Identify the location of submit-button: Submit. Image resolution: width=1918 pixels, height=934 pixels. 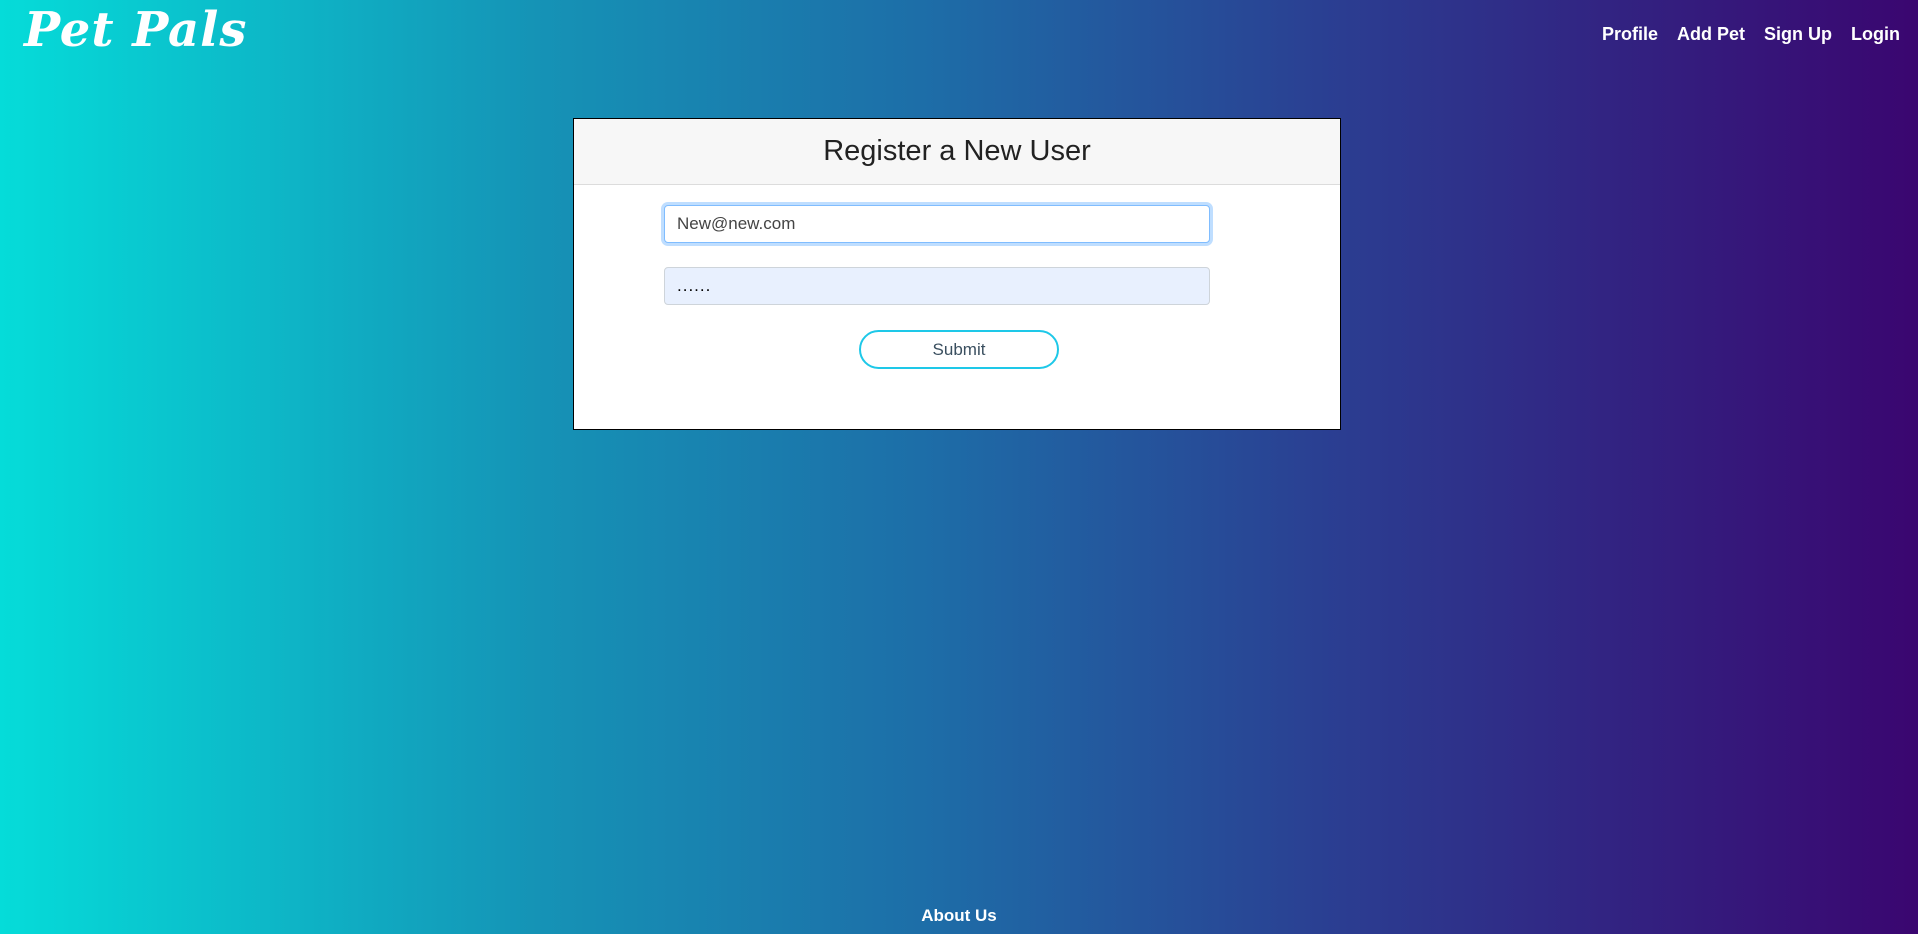
(959, 349).